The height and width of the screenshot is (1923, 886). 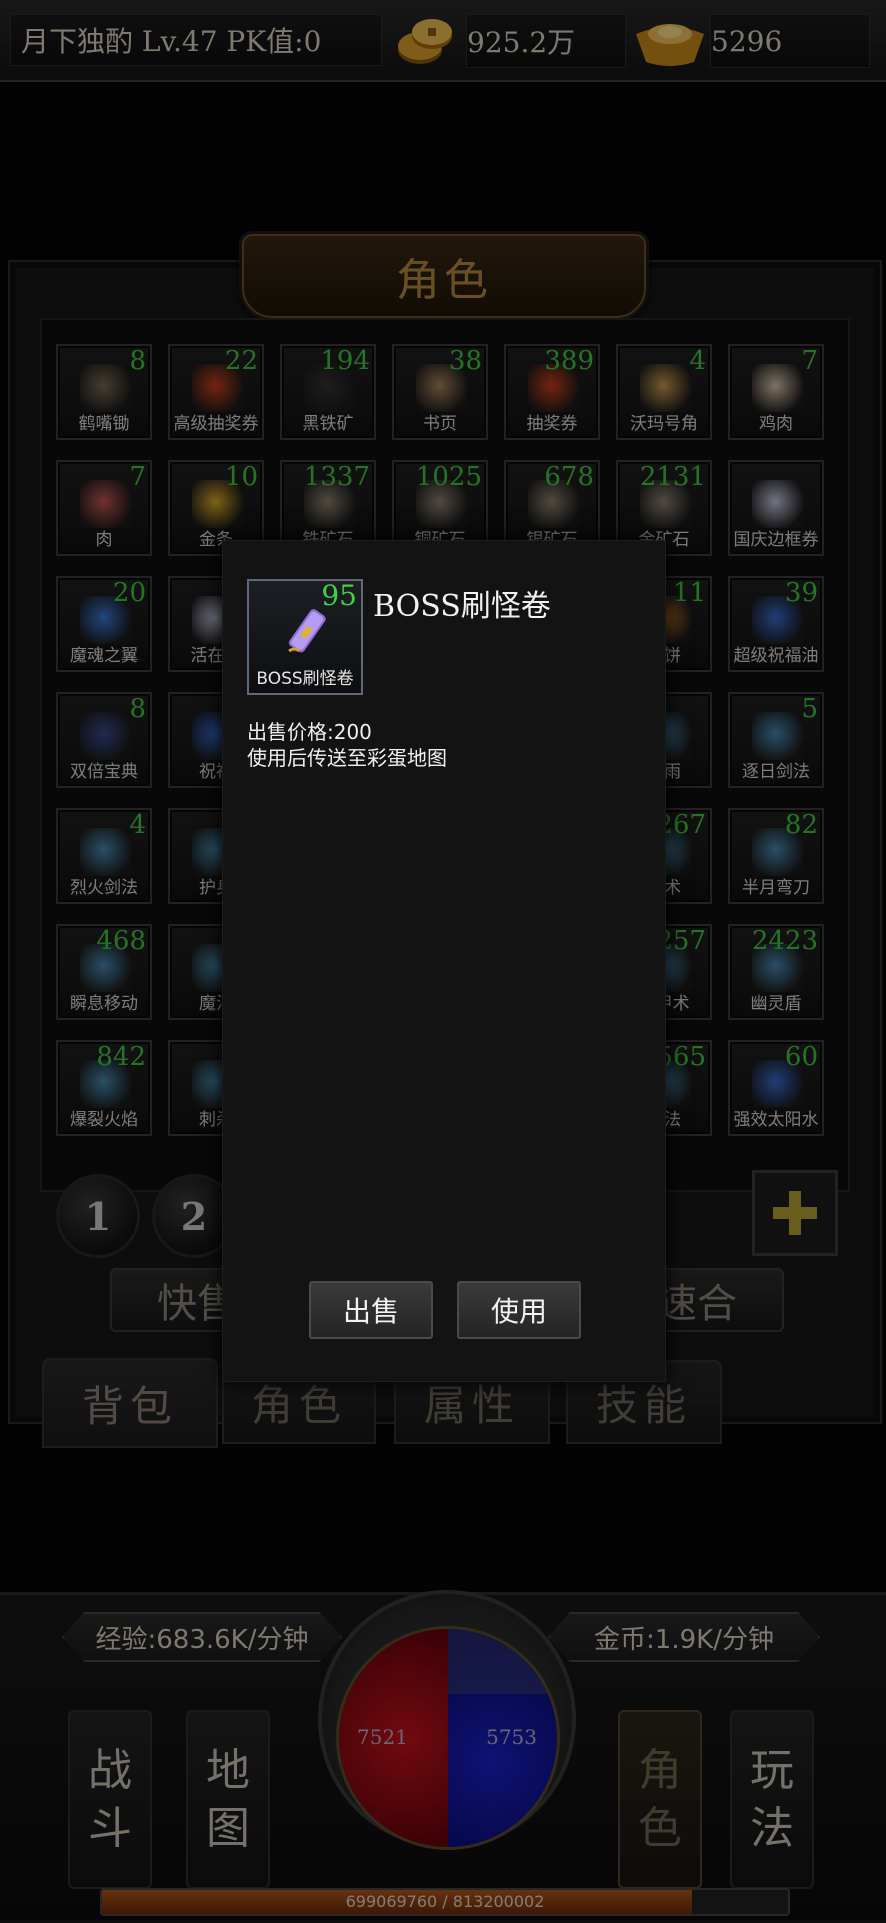 What do you see at coordinates (347, 758) in the screenshot?
I see `popup-effect: 使用后传送至彩蛋地图` at bounding box center [347, 758].